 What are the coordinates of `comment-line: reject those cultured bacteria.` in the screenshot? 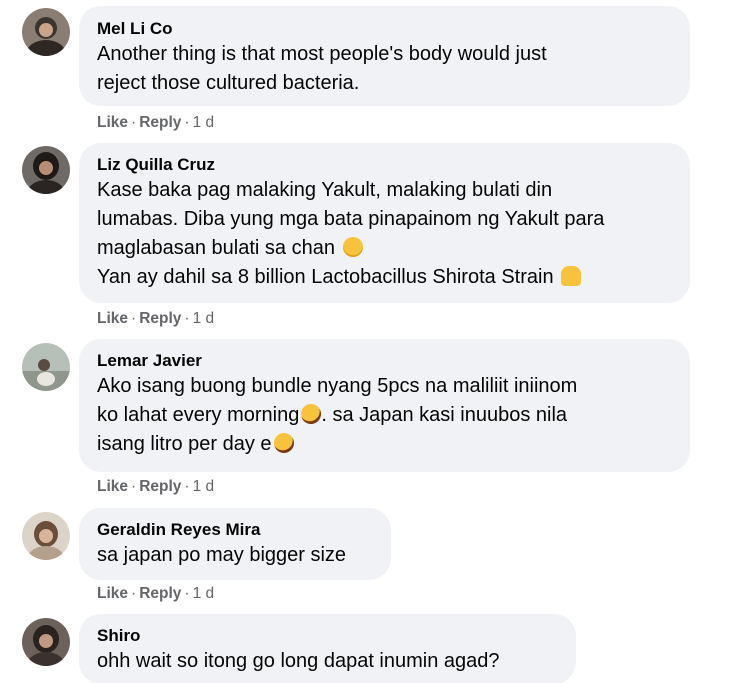 It's located at (228, 83).